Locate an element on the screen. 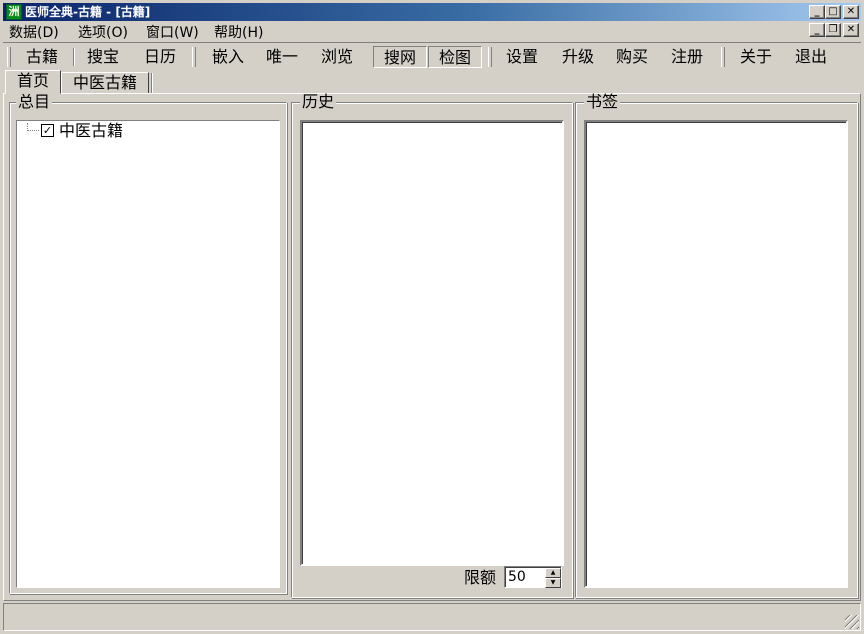 Image resolution: width=864 pixels, height=634 pixels. resize-grip-icon is located at coordinates (852, 622).